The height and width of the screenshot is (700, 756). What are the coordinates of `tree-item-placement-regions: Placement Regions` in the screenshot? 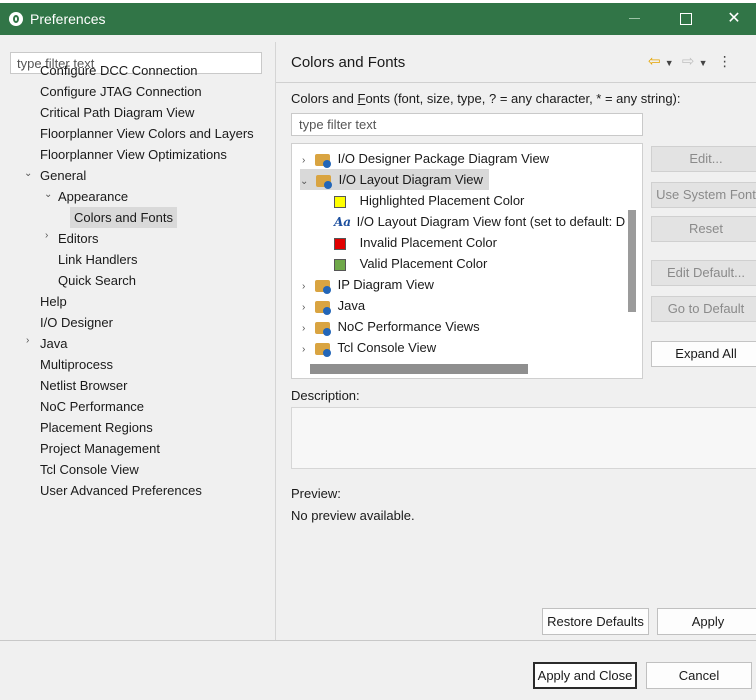 It's located at (96, 427).